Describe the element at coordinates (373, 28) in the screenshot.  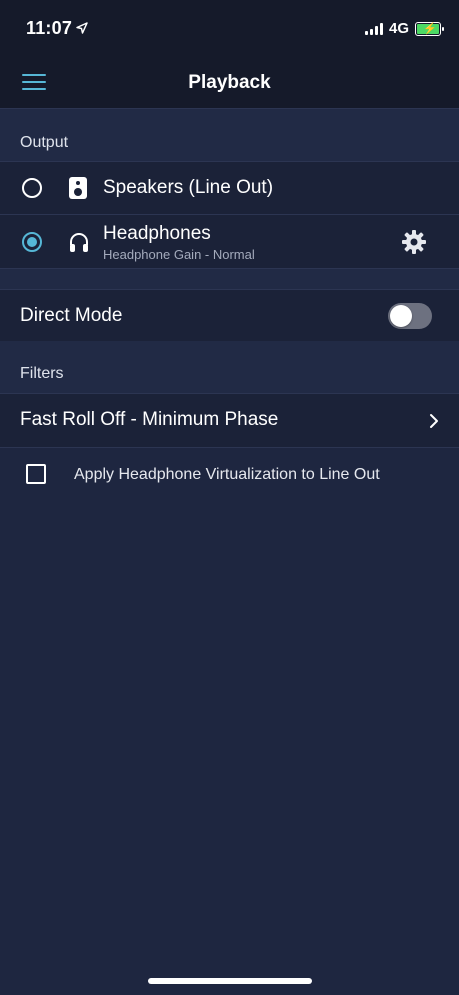
I see `signal-strength-icon` at that location.